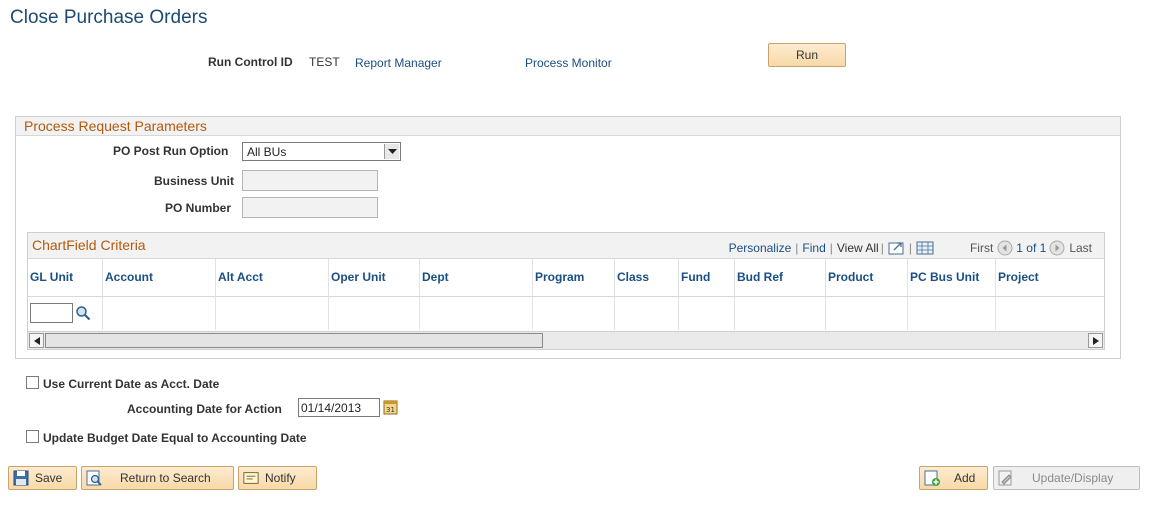  I want to click on po-post-run-option-value: All BUs, so click(267, 152).